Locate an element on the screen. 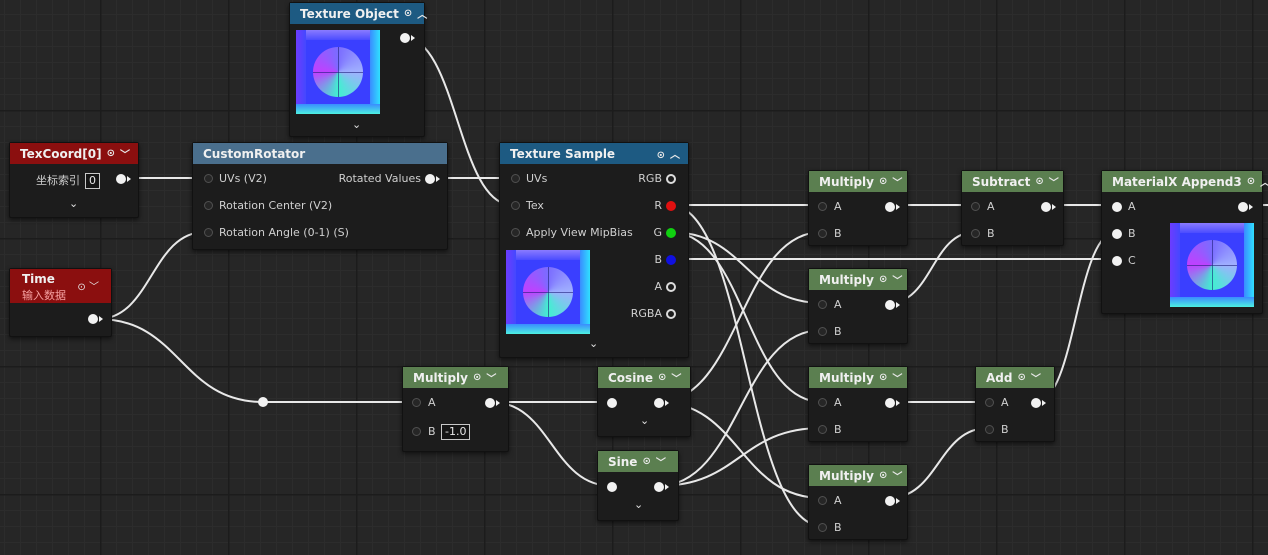  output-pin-rgba is located at coordinates (671, 314).